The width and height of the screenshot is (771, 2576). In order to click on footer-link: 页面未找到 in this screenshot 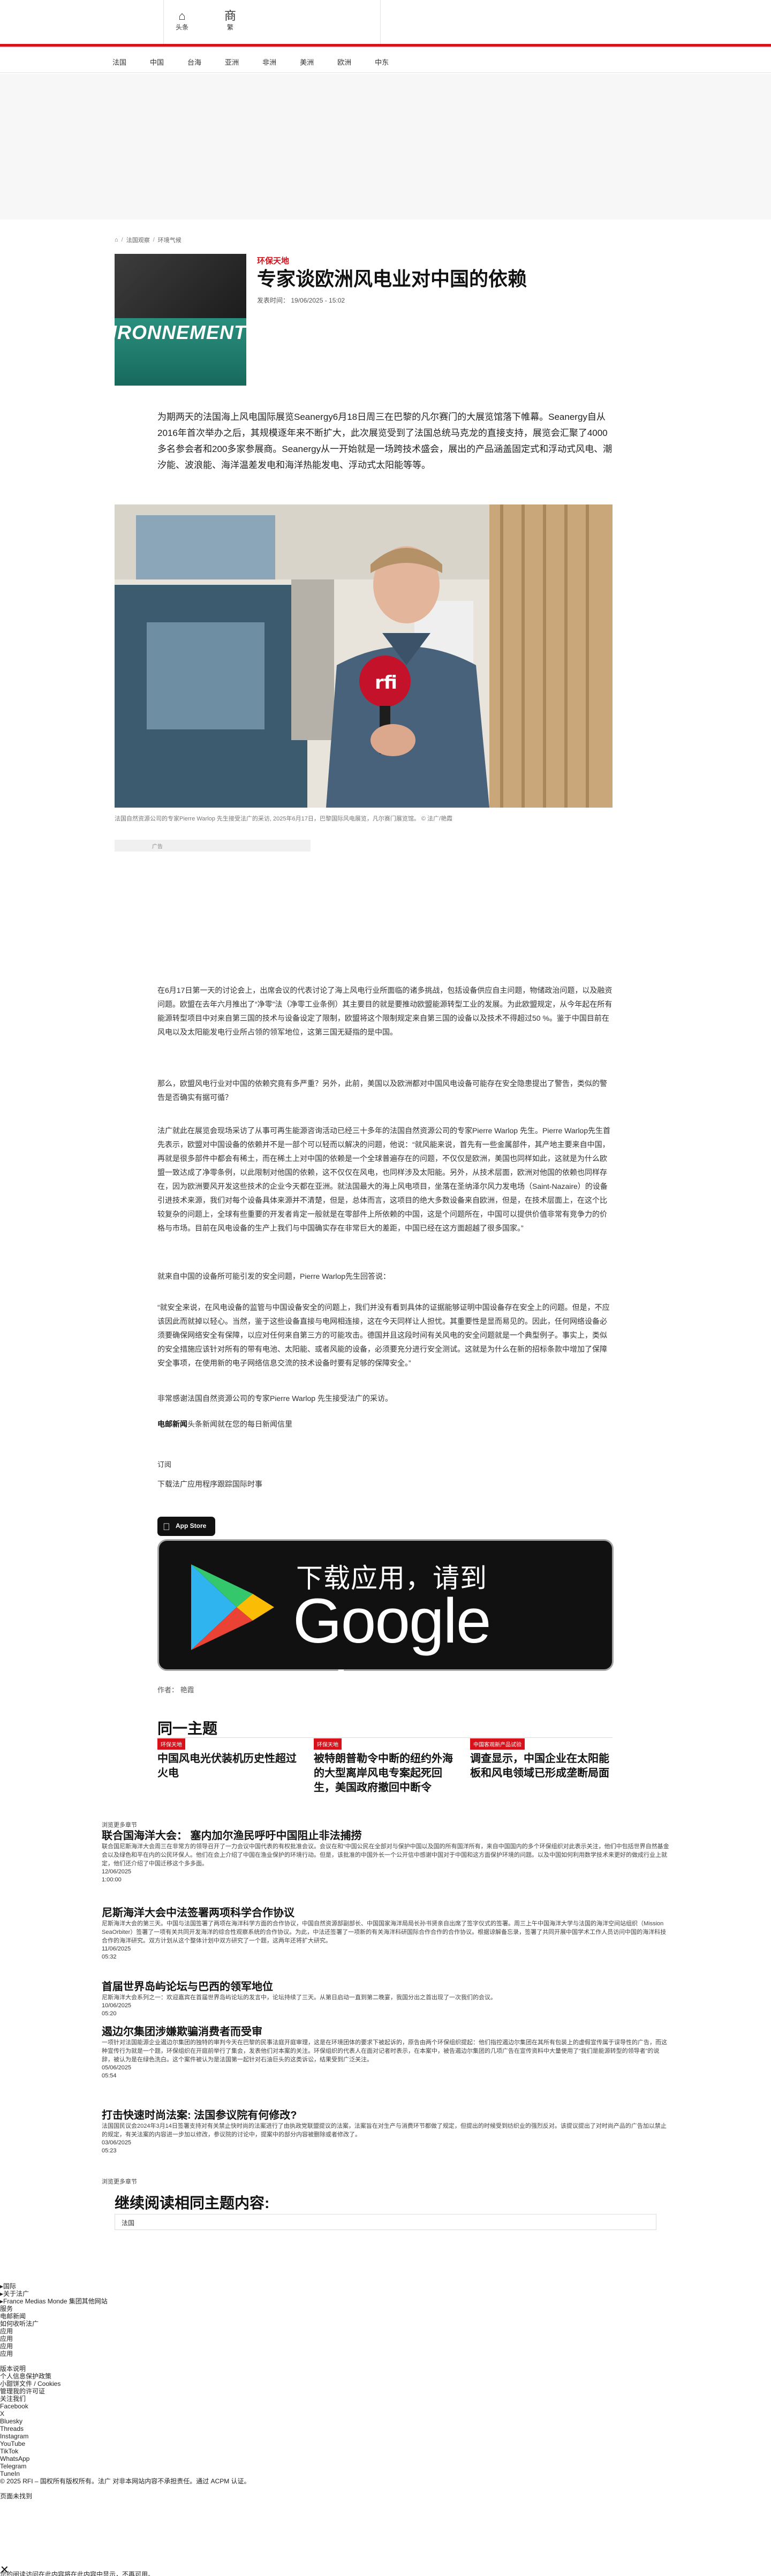, I will do `click(385, 2496)`.